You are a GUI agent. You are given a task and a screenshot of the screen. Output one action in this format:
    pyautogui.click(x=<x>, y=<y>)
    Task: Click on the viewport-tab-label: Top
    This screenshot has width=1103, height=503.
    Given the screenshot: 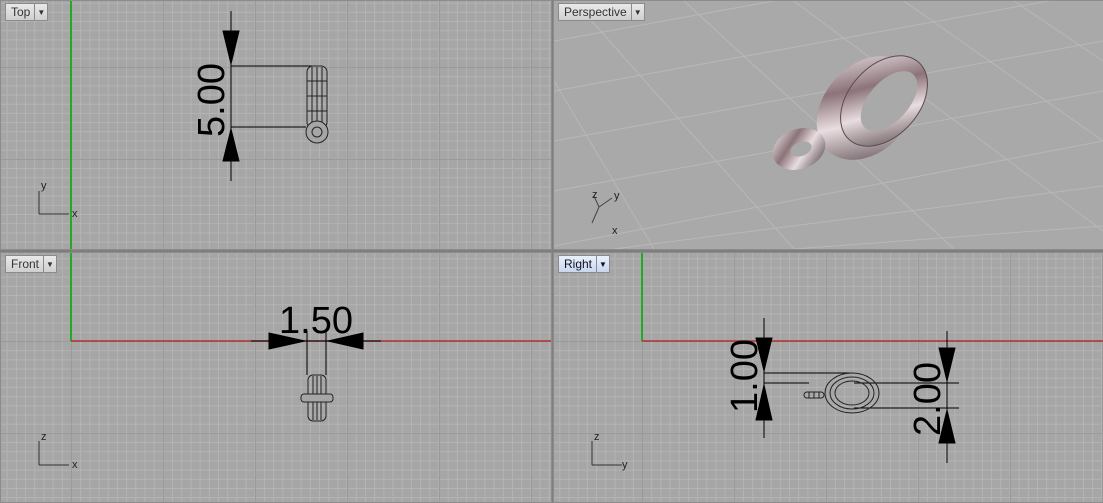 What is the action you would take?
    pyautogui.click(x=21, y=12)
    